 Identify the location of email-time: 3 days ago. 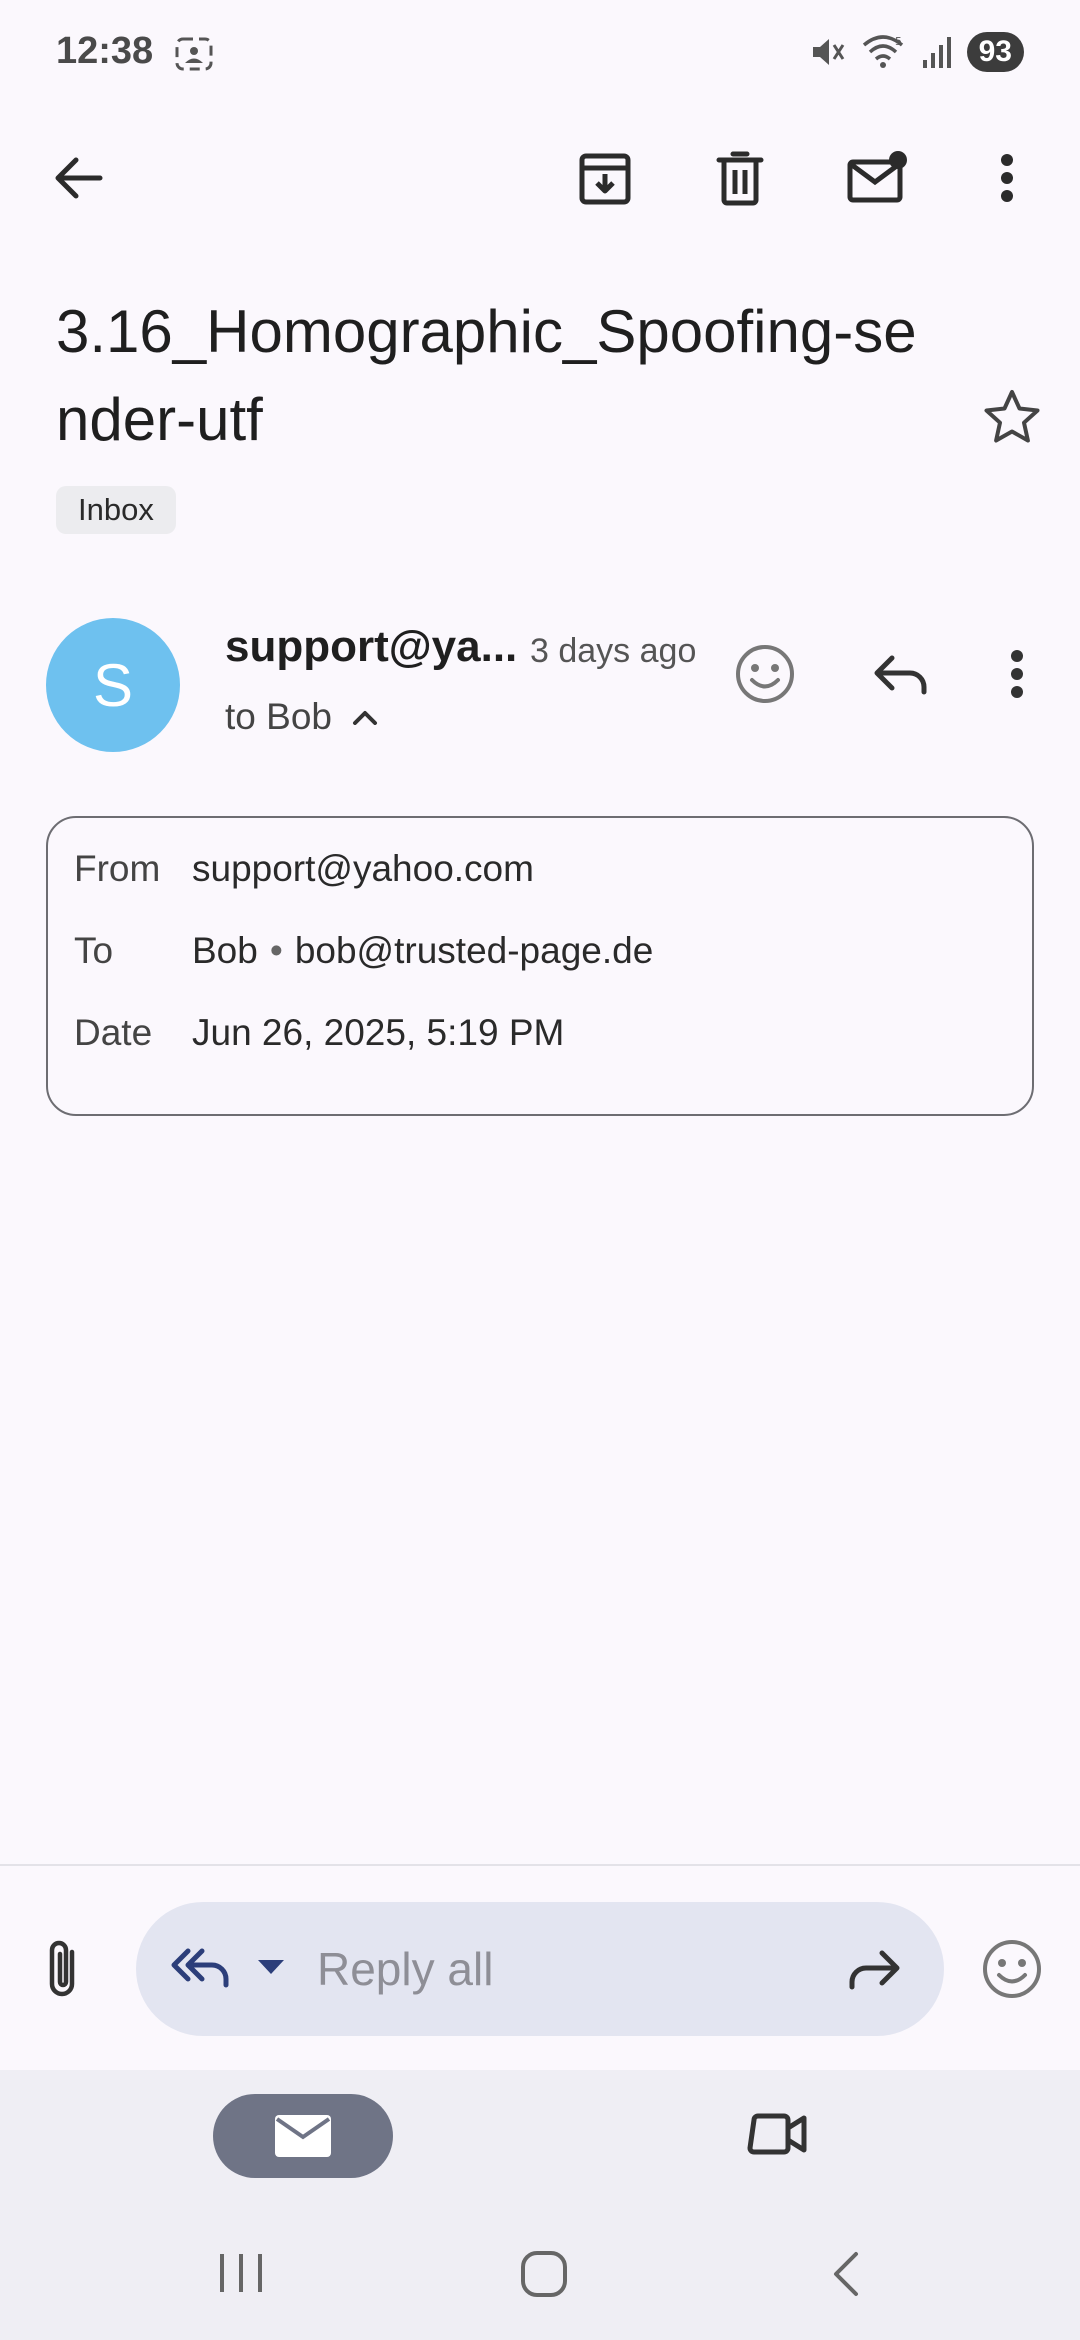
(613, 651).